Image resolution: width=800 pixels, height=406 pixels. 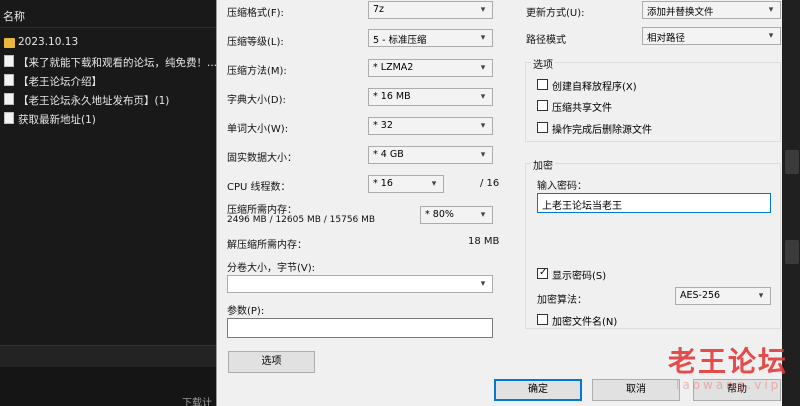 I want to click on solid-select: * 4 GB ▾, so click(x=430, y=155).